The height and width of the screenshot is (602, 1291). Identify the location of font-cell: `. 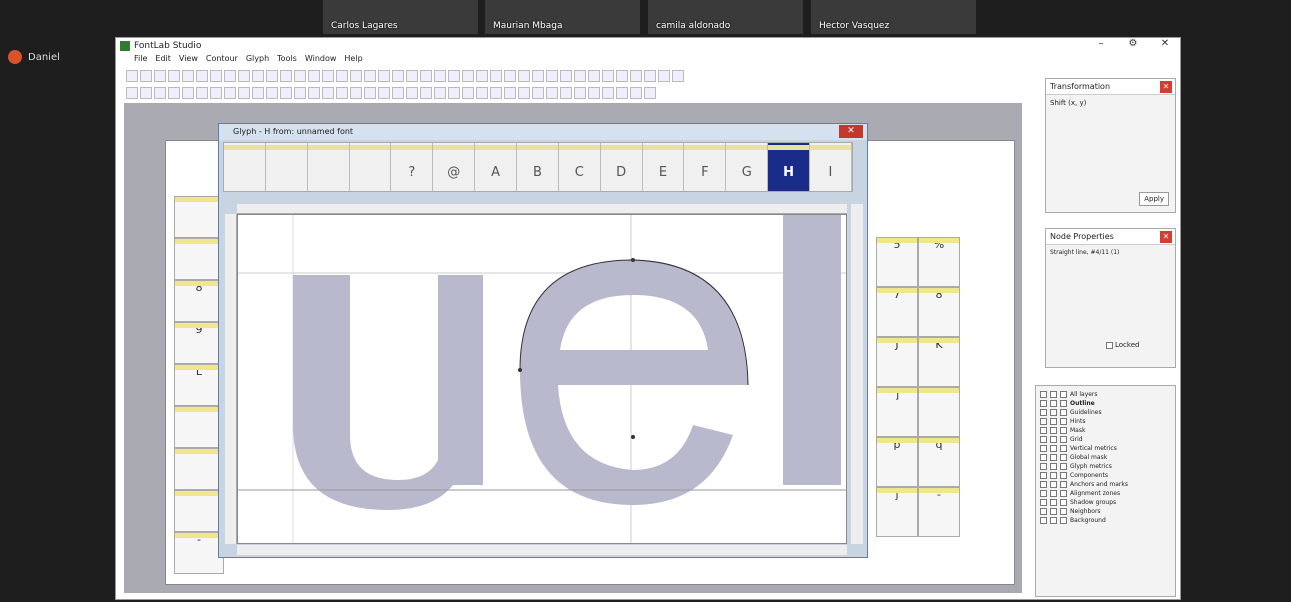
(939, 412).